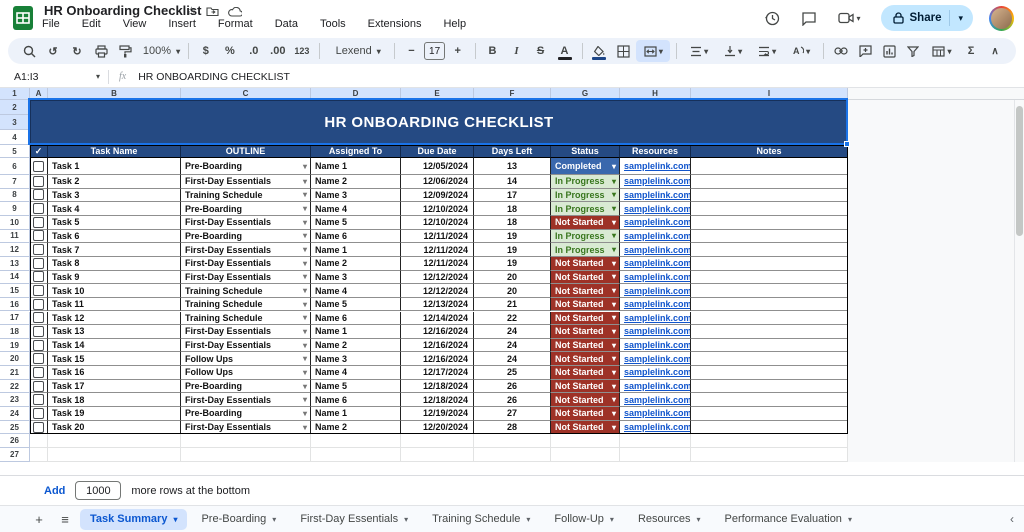 The image size is (1024, 532). Describe the element at coordinates (114, 304) in the screenshot. I see `task-name-cell: Task 11` at that location.